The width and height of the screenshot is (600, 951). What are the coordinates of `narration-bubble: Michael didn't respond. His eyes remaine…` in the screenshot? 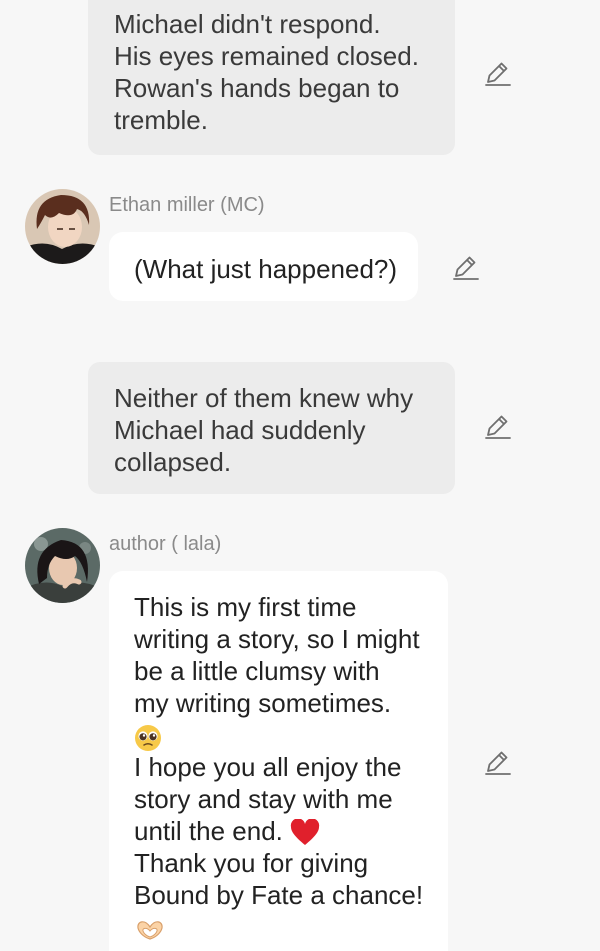 It's located at (271, 77).